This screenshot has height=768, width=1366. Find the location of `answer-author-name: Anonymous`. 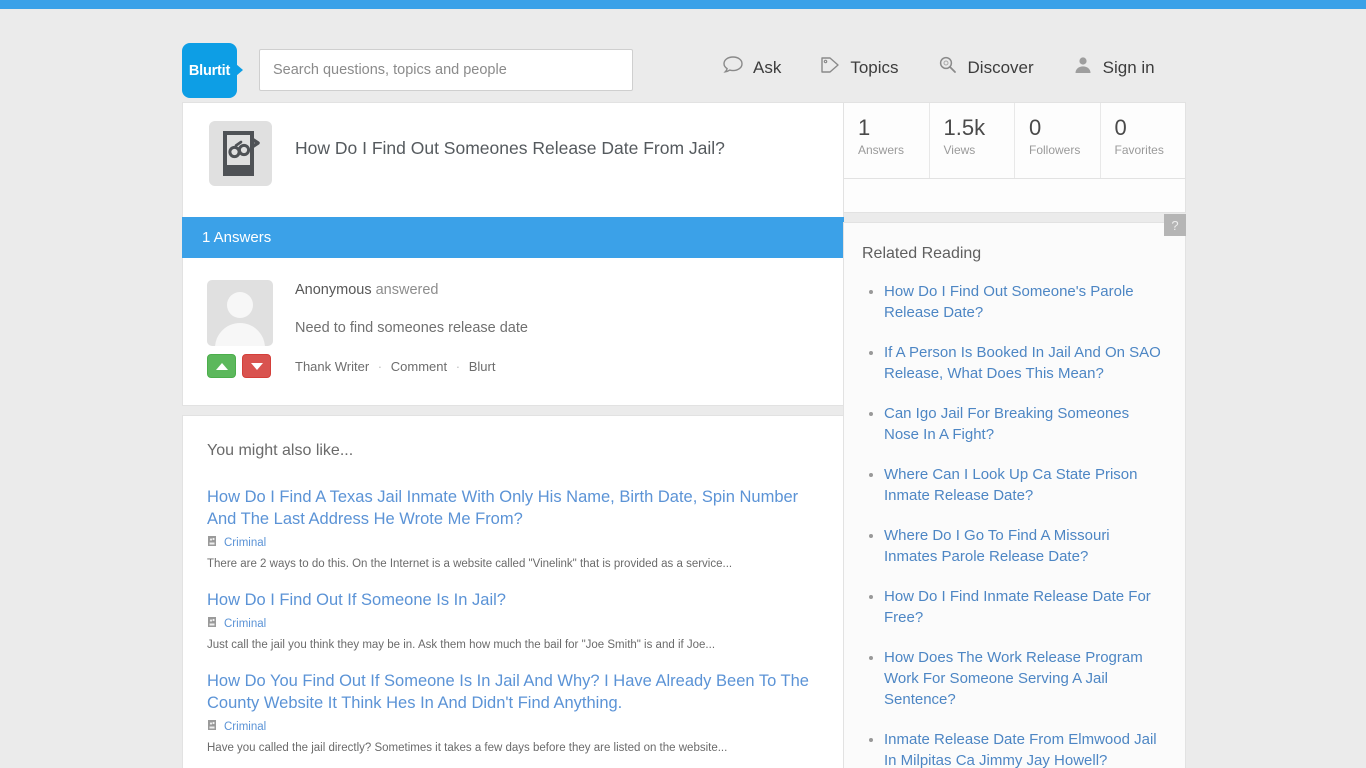

answer-author-name: Anonymous is located at coordinates (333, 290).